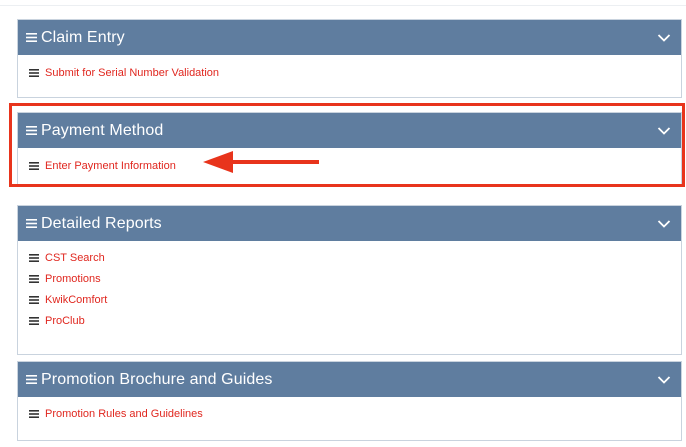  What do you see at coordinates (65, 321) in the screenshot?
I see `link-proclub: ProClub` at bounding box center [65, 321].